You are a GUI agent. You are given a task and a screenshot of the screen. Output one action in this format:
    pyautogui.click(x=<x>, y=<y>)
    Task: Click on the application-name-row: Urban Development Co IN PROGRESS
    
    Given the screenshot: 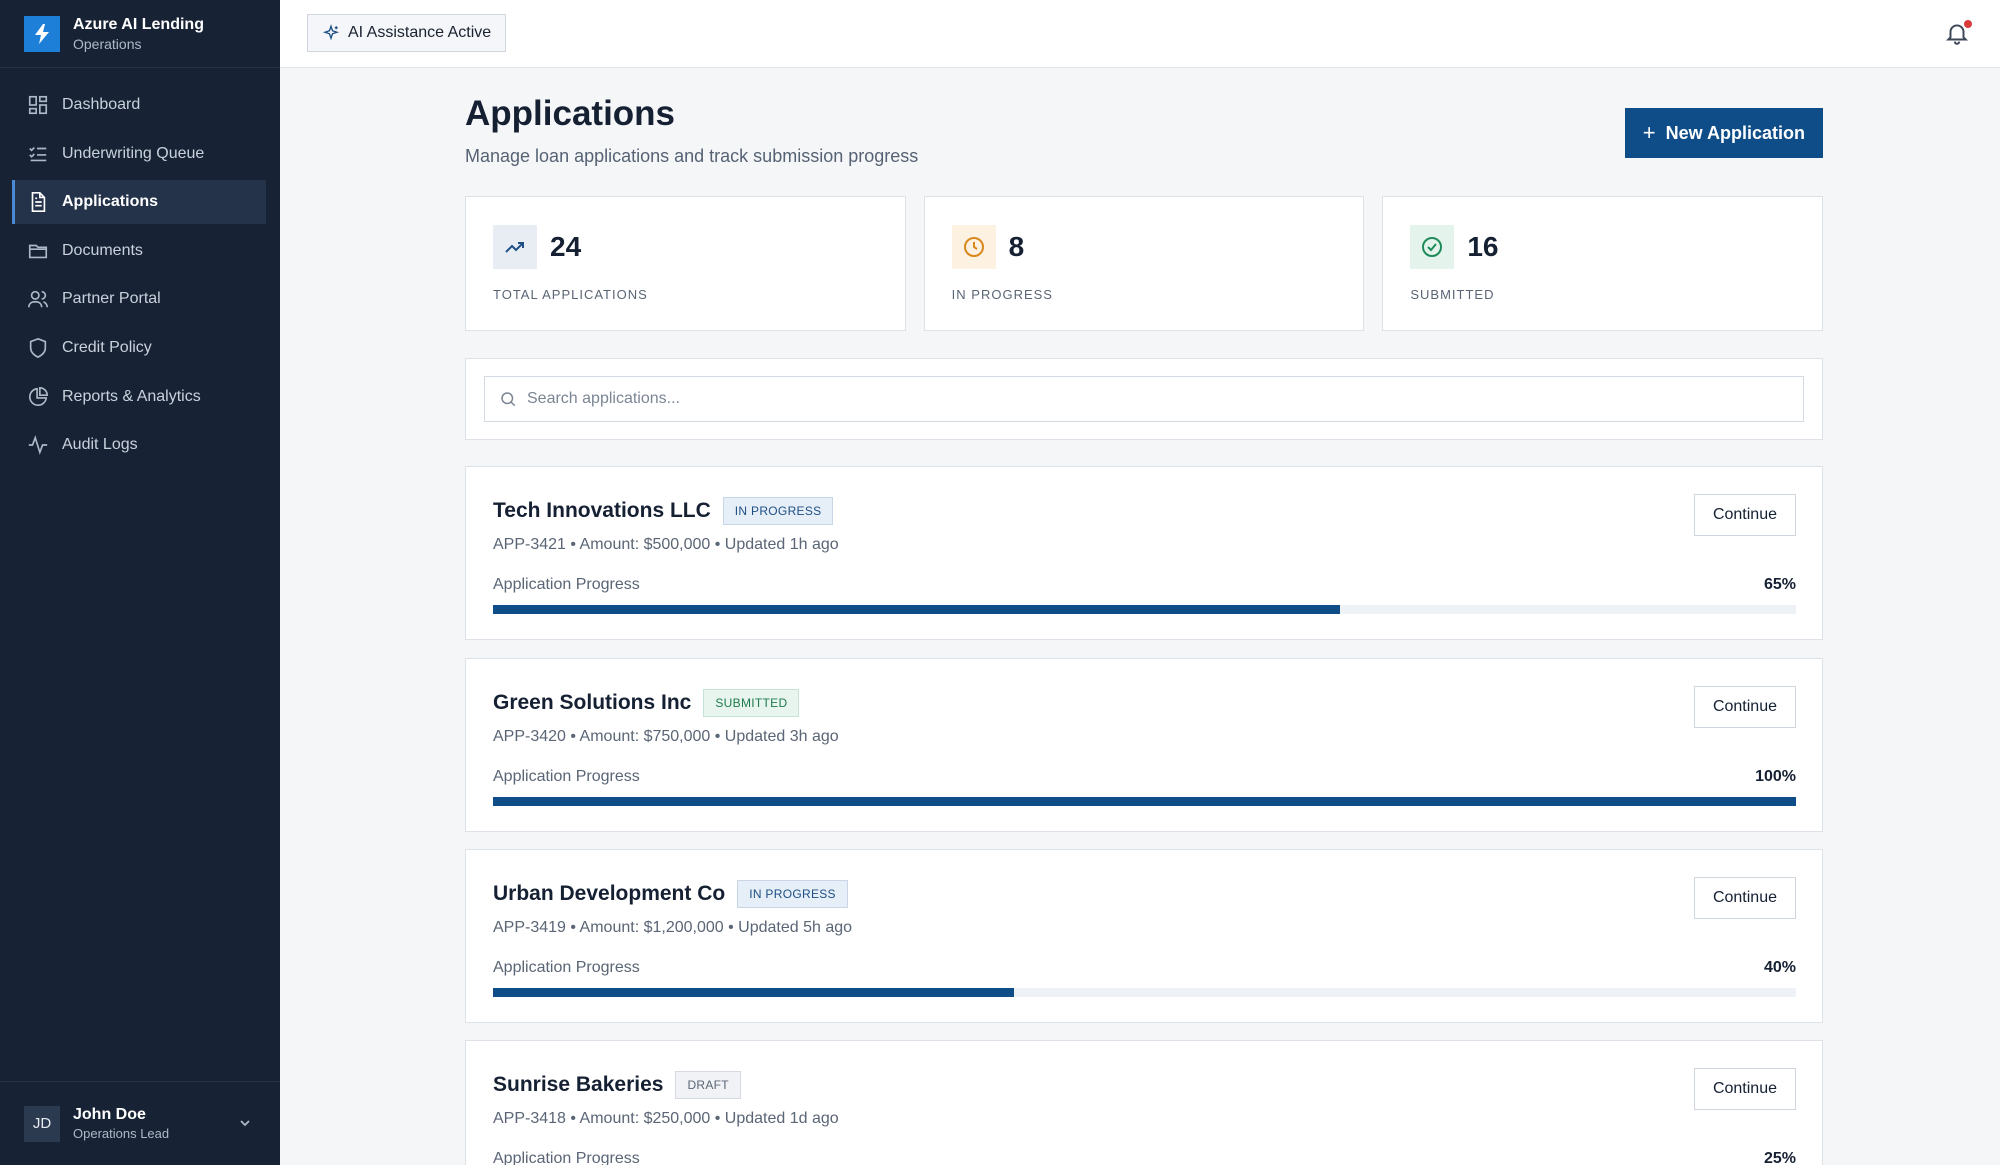 What is the action you would take?
    pyautogui.click(x=670, y=894)
    